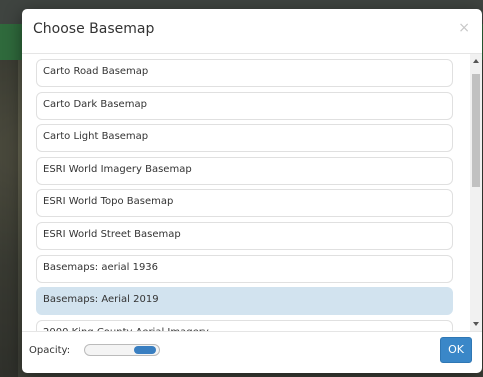 This screenshot has width=483, height=377. What do you see at coordinates (476, 61) in the screenshot?
I see `scroll-up-arrow-icon` at bounding box center [476, 61].